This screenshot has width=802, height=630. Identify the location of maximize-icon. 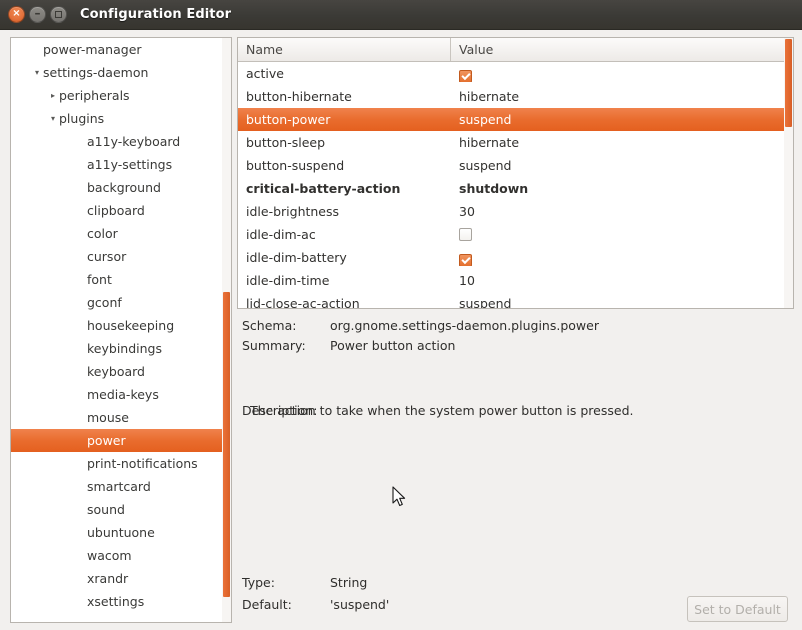
(58, 14).